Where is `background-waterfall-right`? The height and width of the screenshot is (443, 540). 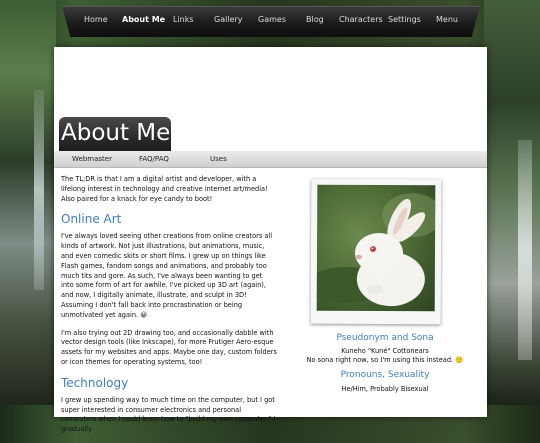
background-waterfall-right is located at coordinates (525, 250).